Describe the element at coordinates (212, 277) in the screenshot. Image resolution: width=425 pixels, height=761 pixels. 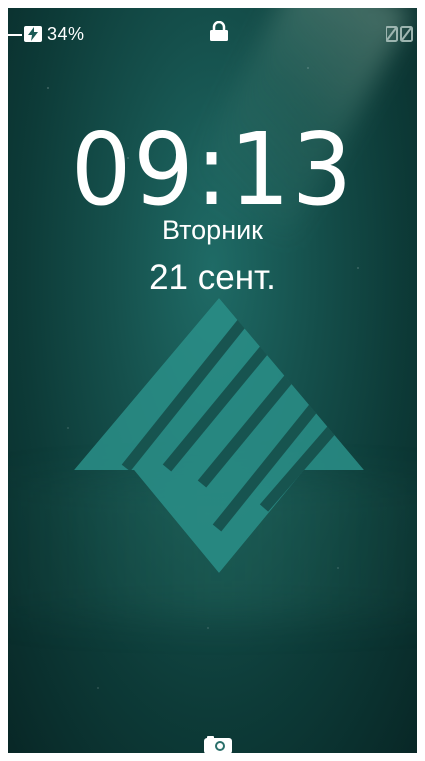
I see `lock-date: 21 сент.` at that location.